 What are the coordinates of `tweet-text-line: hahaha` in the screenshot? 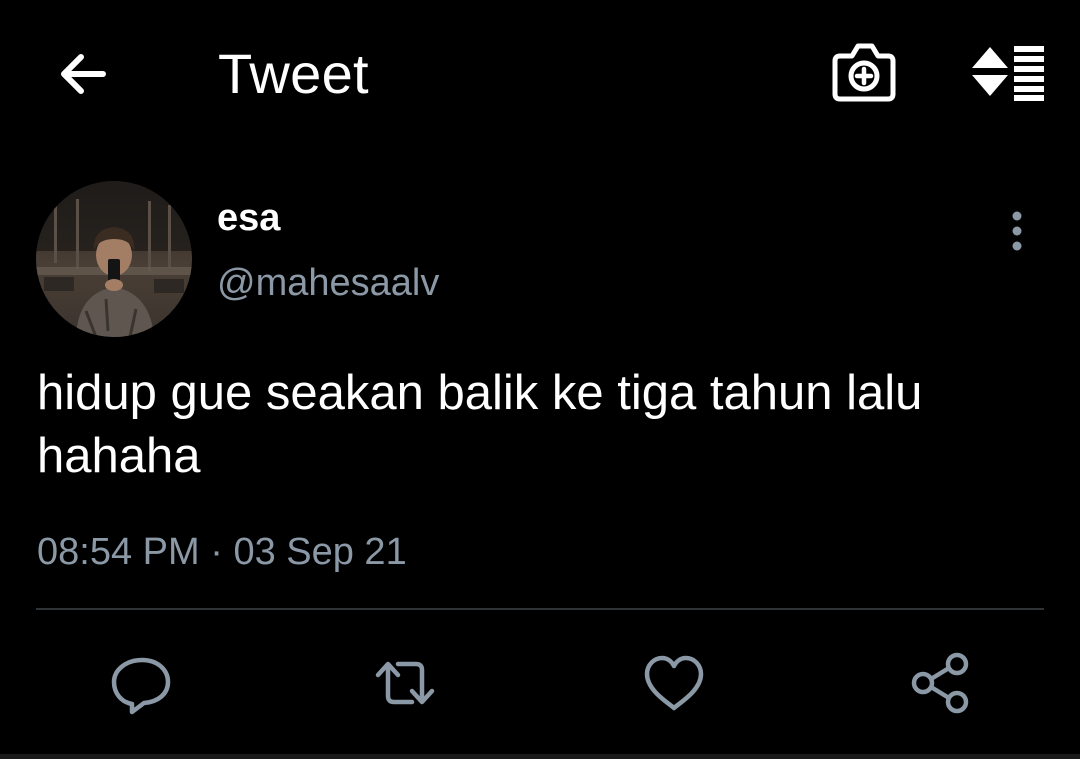 It's located at (119, 456).